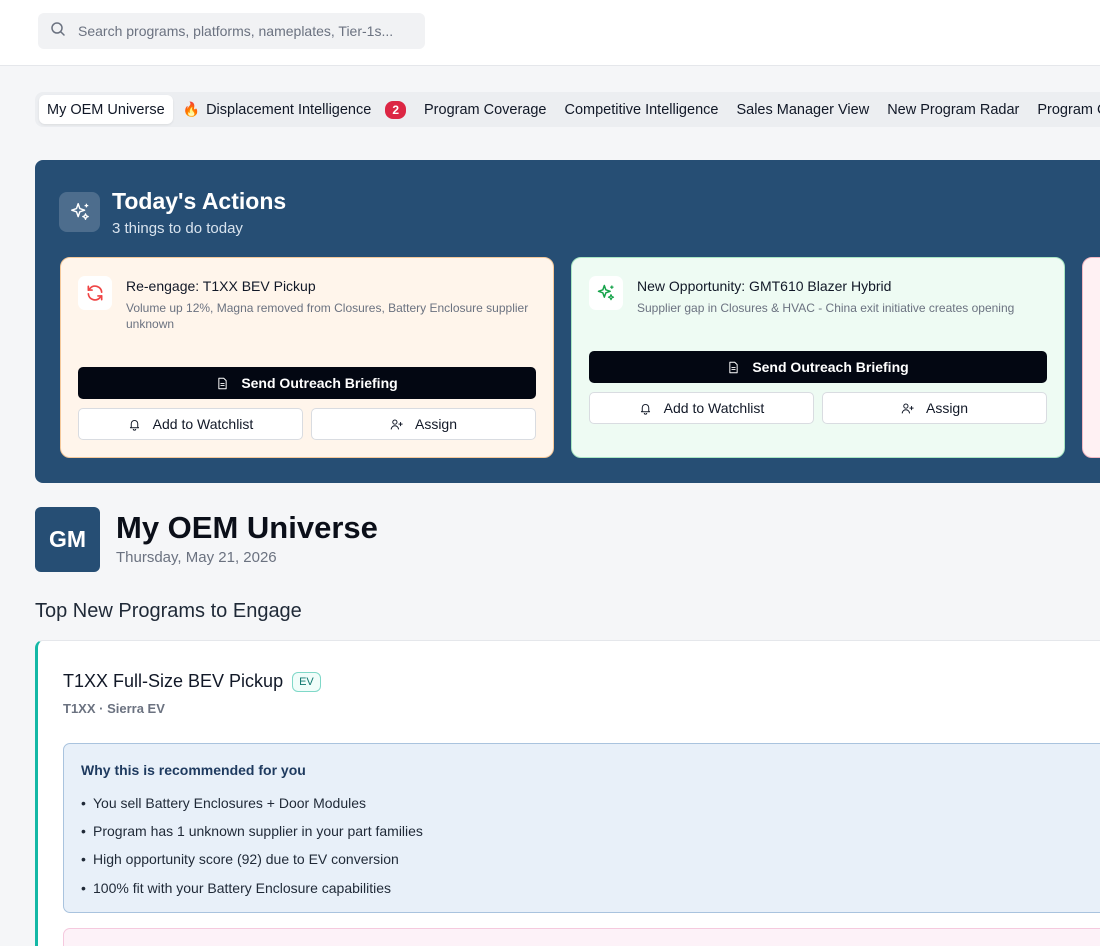  What do you see at coordinates (95, 293) in the screenshot?
I see `refresh-icon` at bounding box center [95, 293].